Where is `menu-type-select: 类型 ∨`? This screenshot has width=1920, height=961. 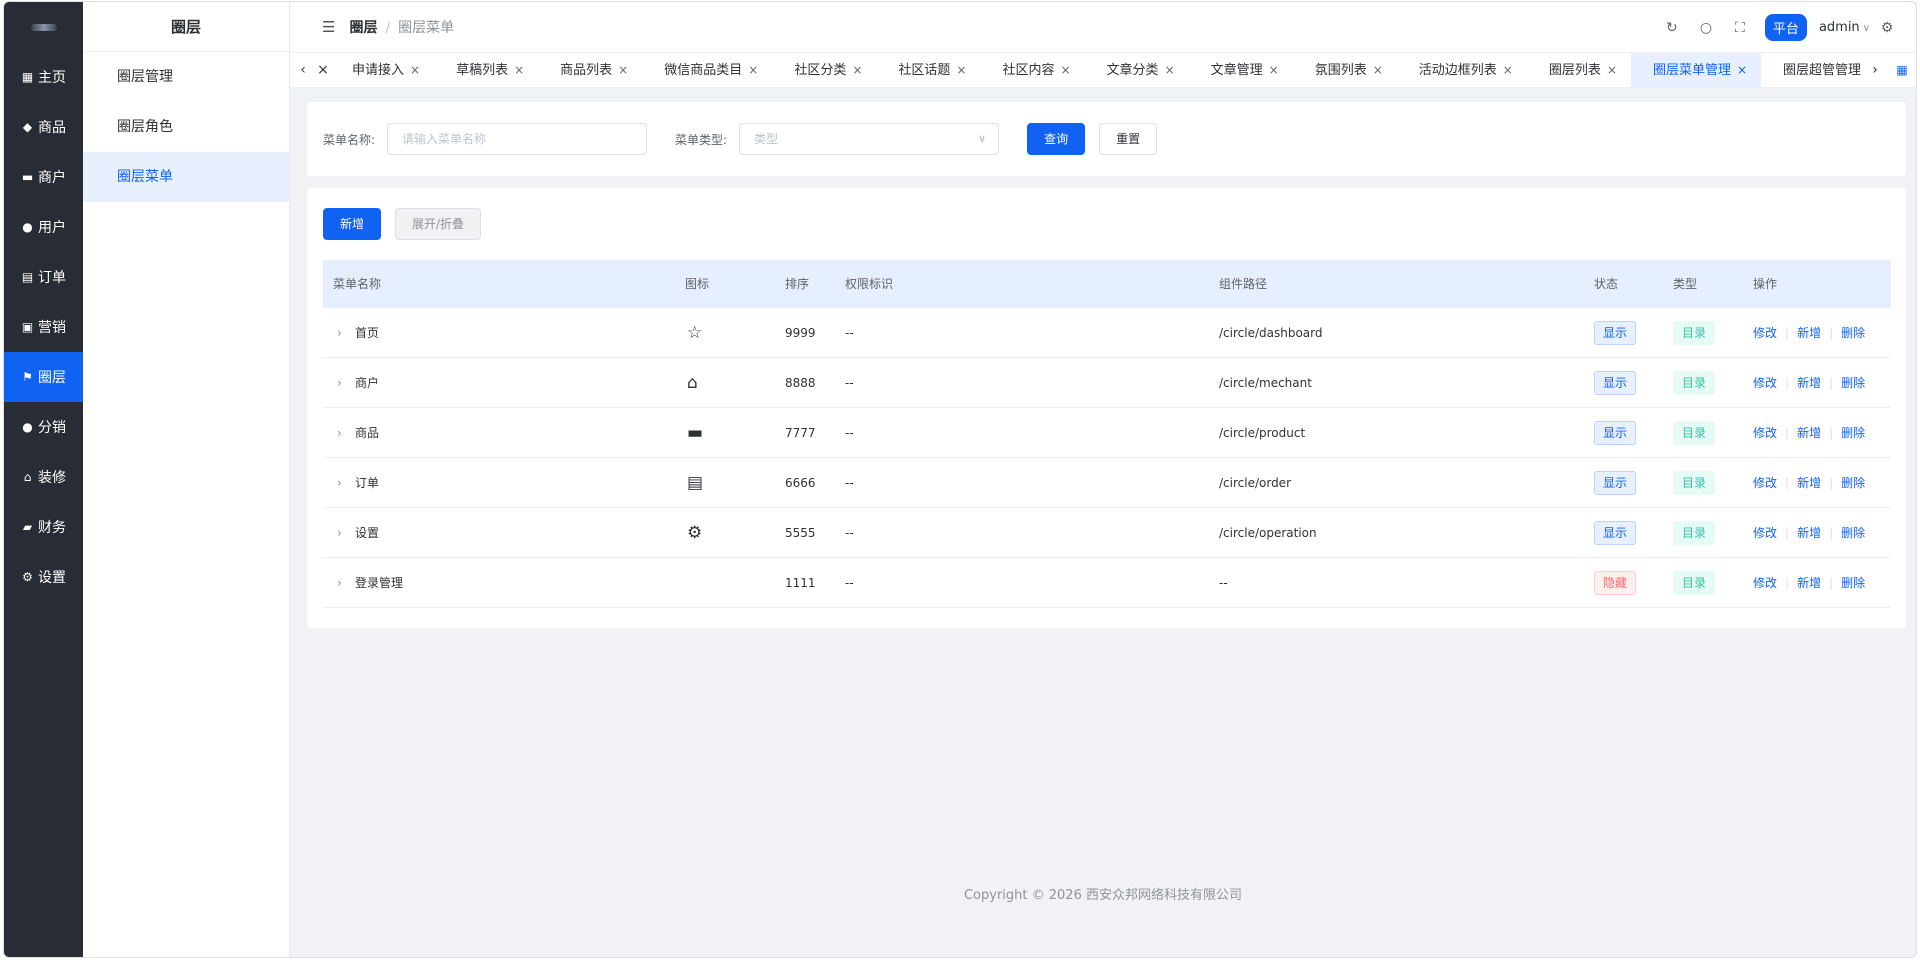
menu-type-select: 类型 ∨ is located at coordinates (869, 139).